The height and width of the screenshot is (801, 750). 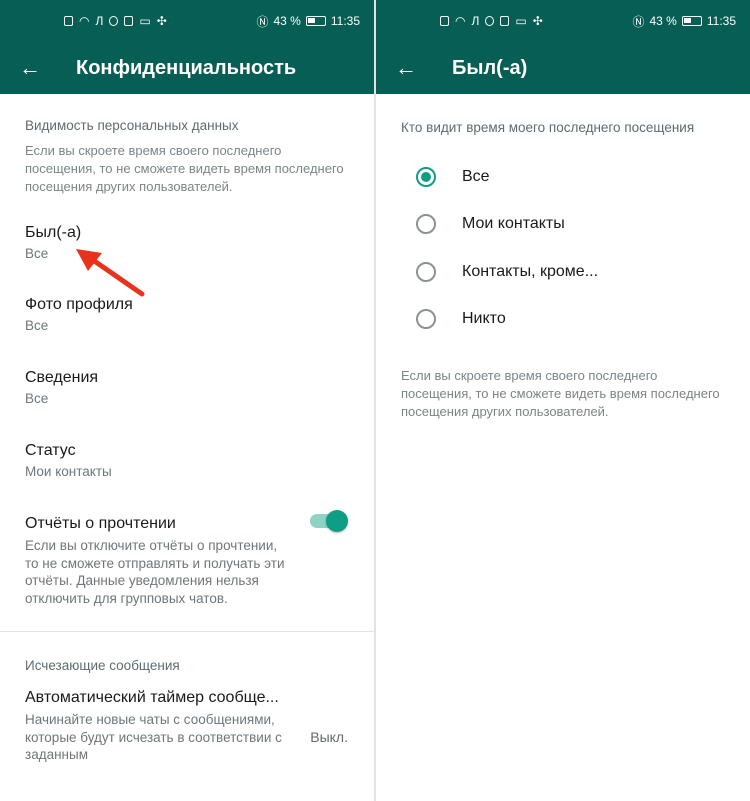 What do you see at coordinates (187, 460) in the screenshot?
I see `status-item: Статус Мои контакты` at bounding box center [187, 460].